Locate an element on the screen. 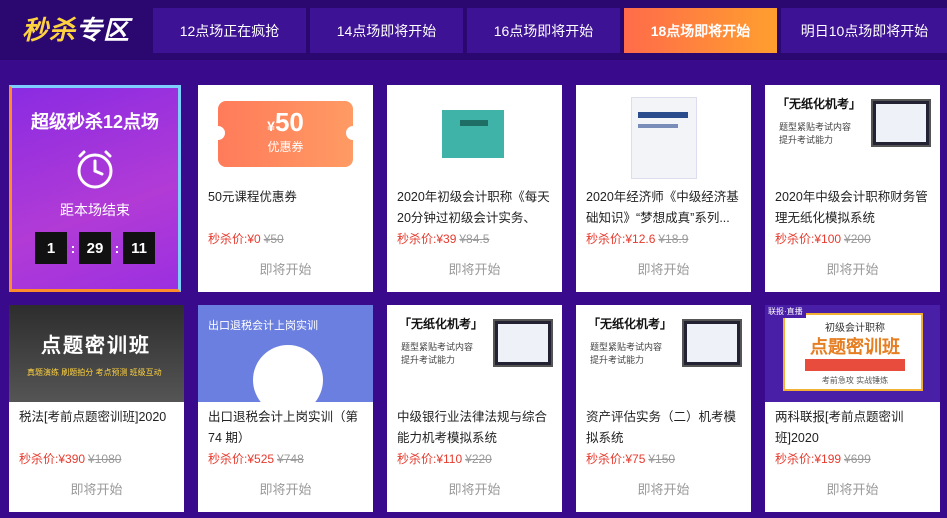 The width and height of the screenshot is (947, 518). countdown-seconds: 11 is located at coordinates (139, 248).